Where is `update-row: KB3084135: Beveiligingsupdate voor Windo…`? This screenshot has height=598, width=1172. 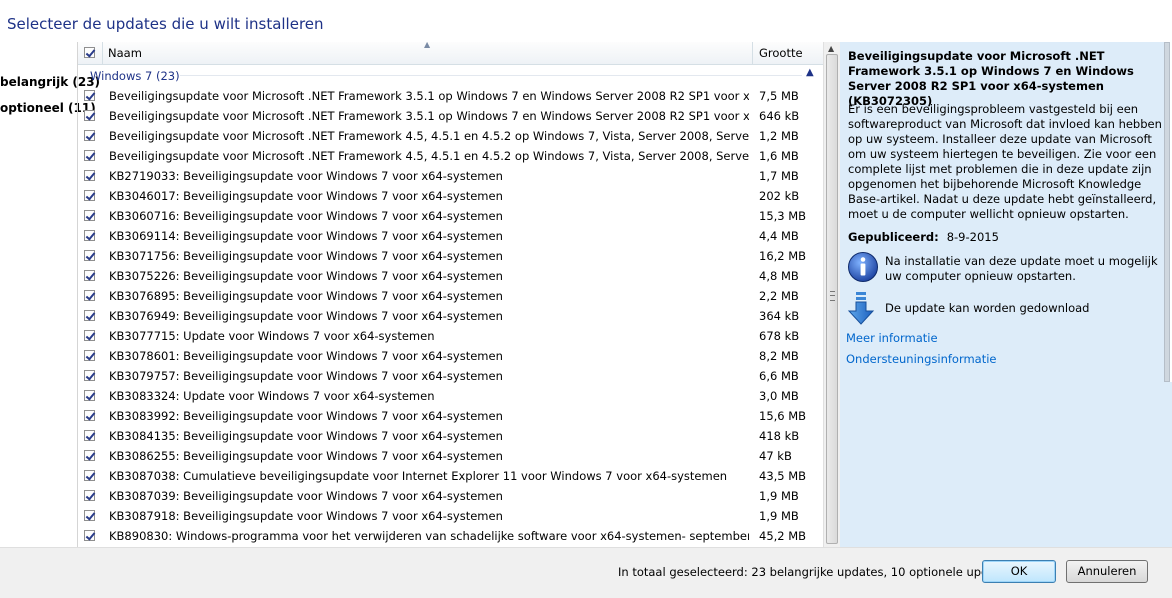 update-row: KB3084135: Beveiligingsupdate voor Windo… is located at coordinates (451, 436).